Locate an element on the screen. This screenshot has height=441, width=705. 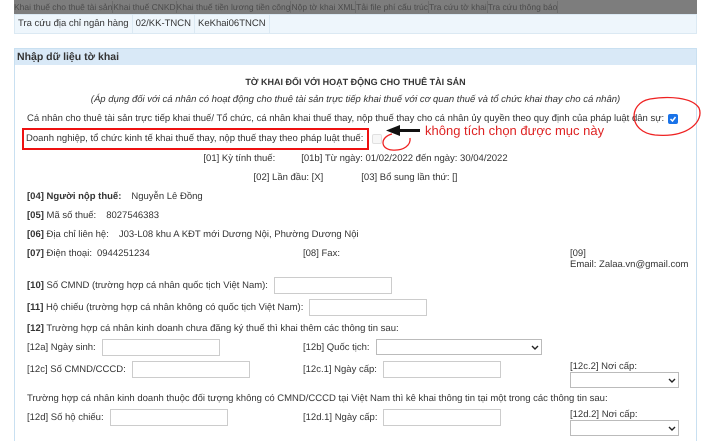
form-subtitle: (Áp dụng đối với cá nhân có hoạt động cho thuê tài sản trực tiếp khai thuế với cơ quan thuế và tổ chức khai thay cho cá nhân) is located at coordinates (356, 99).